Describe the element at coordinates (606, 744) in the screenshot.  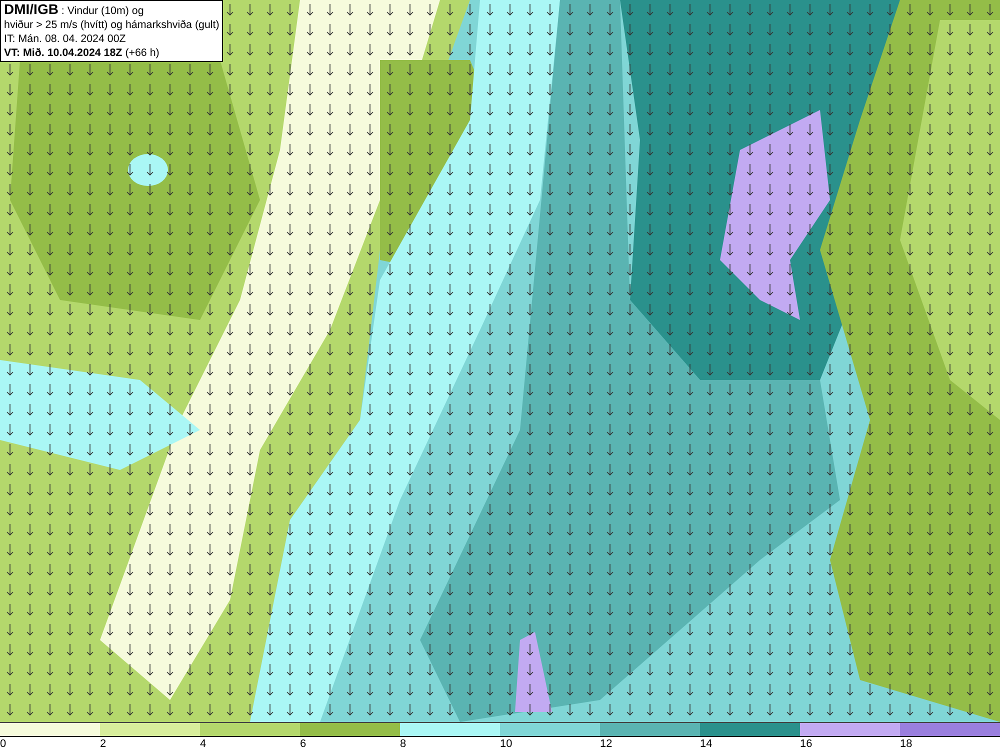
I see `legend-label: 12` at that location.